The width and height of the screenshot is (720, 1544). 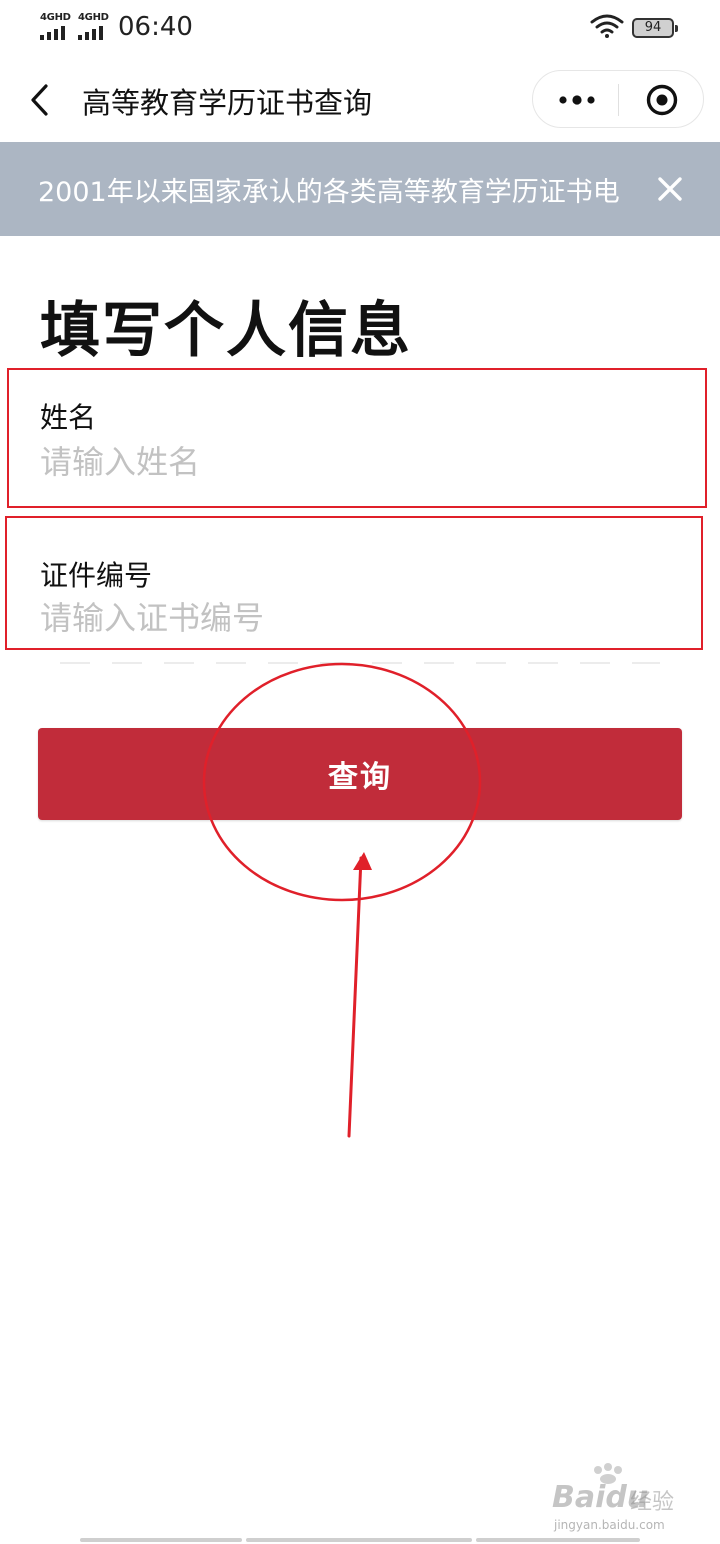 What do you see at coordinates (670, 189) in the screenshot?
I see `close-icon` at bounding box center [670, 189].